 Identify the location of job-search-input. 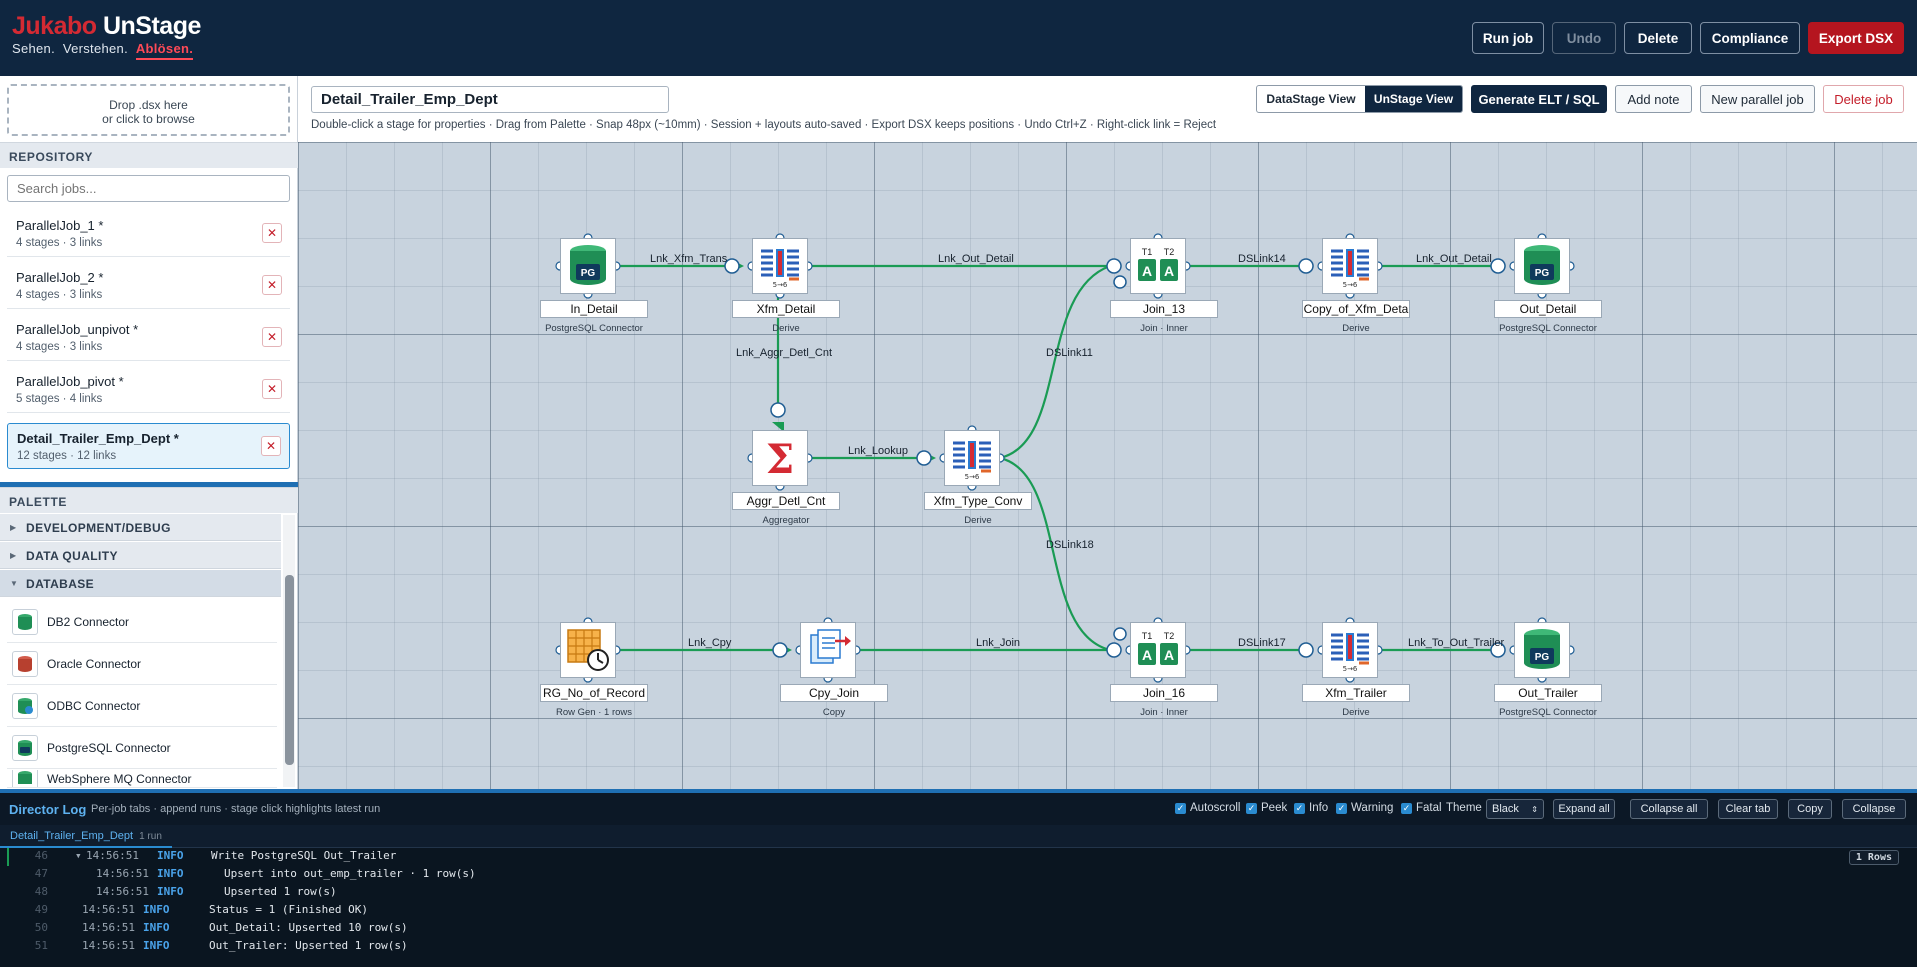
(148, 188).